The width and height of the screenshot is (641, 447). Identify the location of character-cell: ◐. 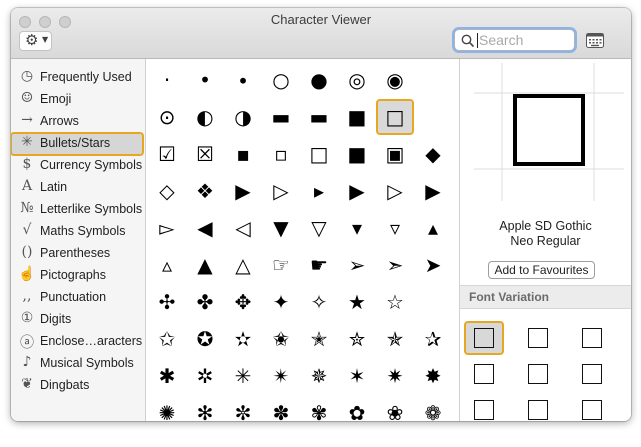
(205, 117).